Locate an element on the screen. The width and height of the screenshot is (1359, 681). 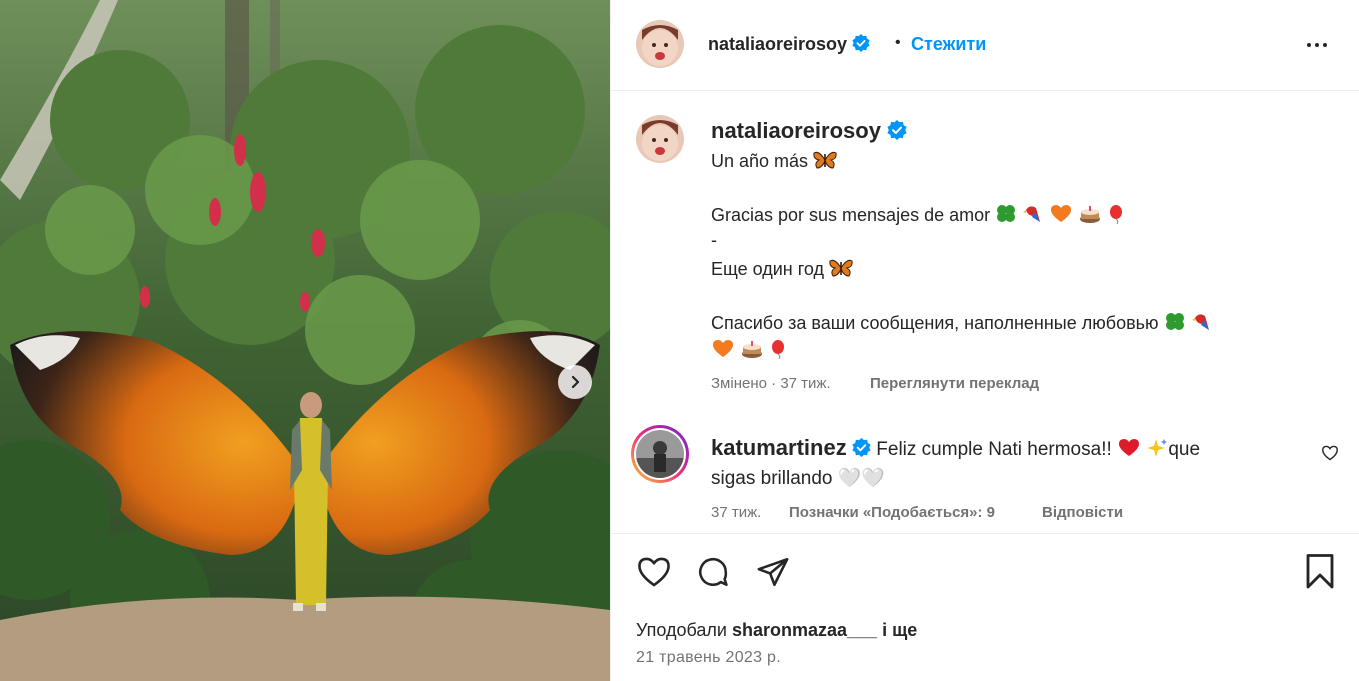
comment-like-button is located at coordinates (1330, 455).